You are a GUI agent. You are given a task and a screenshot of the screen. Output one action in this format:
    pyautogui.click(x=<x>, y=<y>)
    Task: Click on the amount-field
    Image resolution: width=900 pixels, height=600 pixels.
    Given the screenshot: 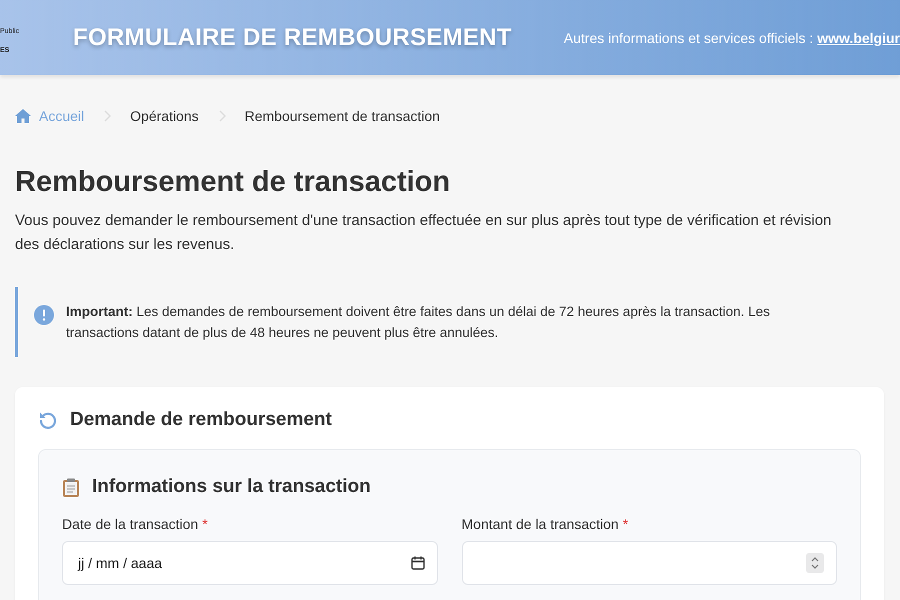 What is the action you would take?
    pyautogui.click(x=649, y=563)
    